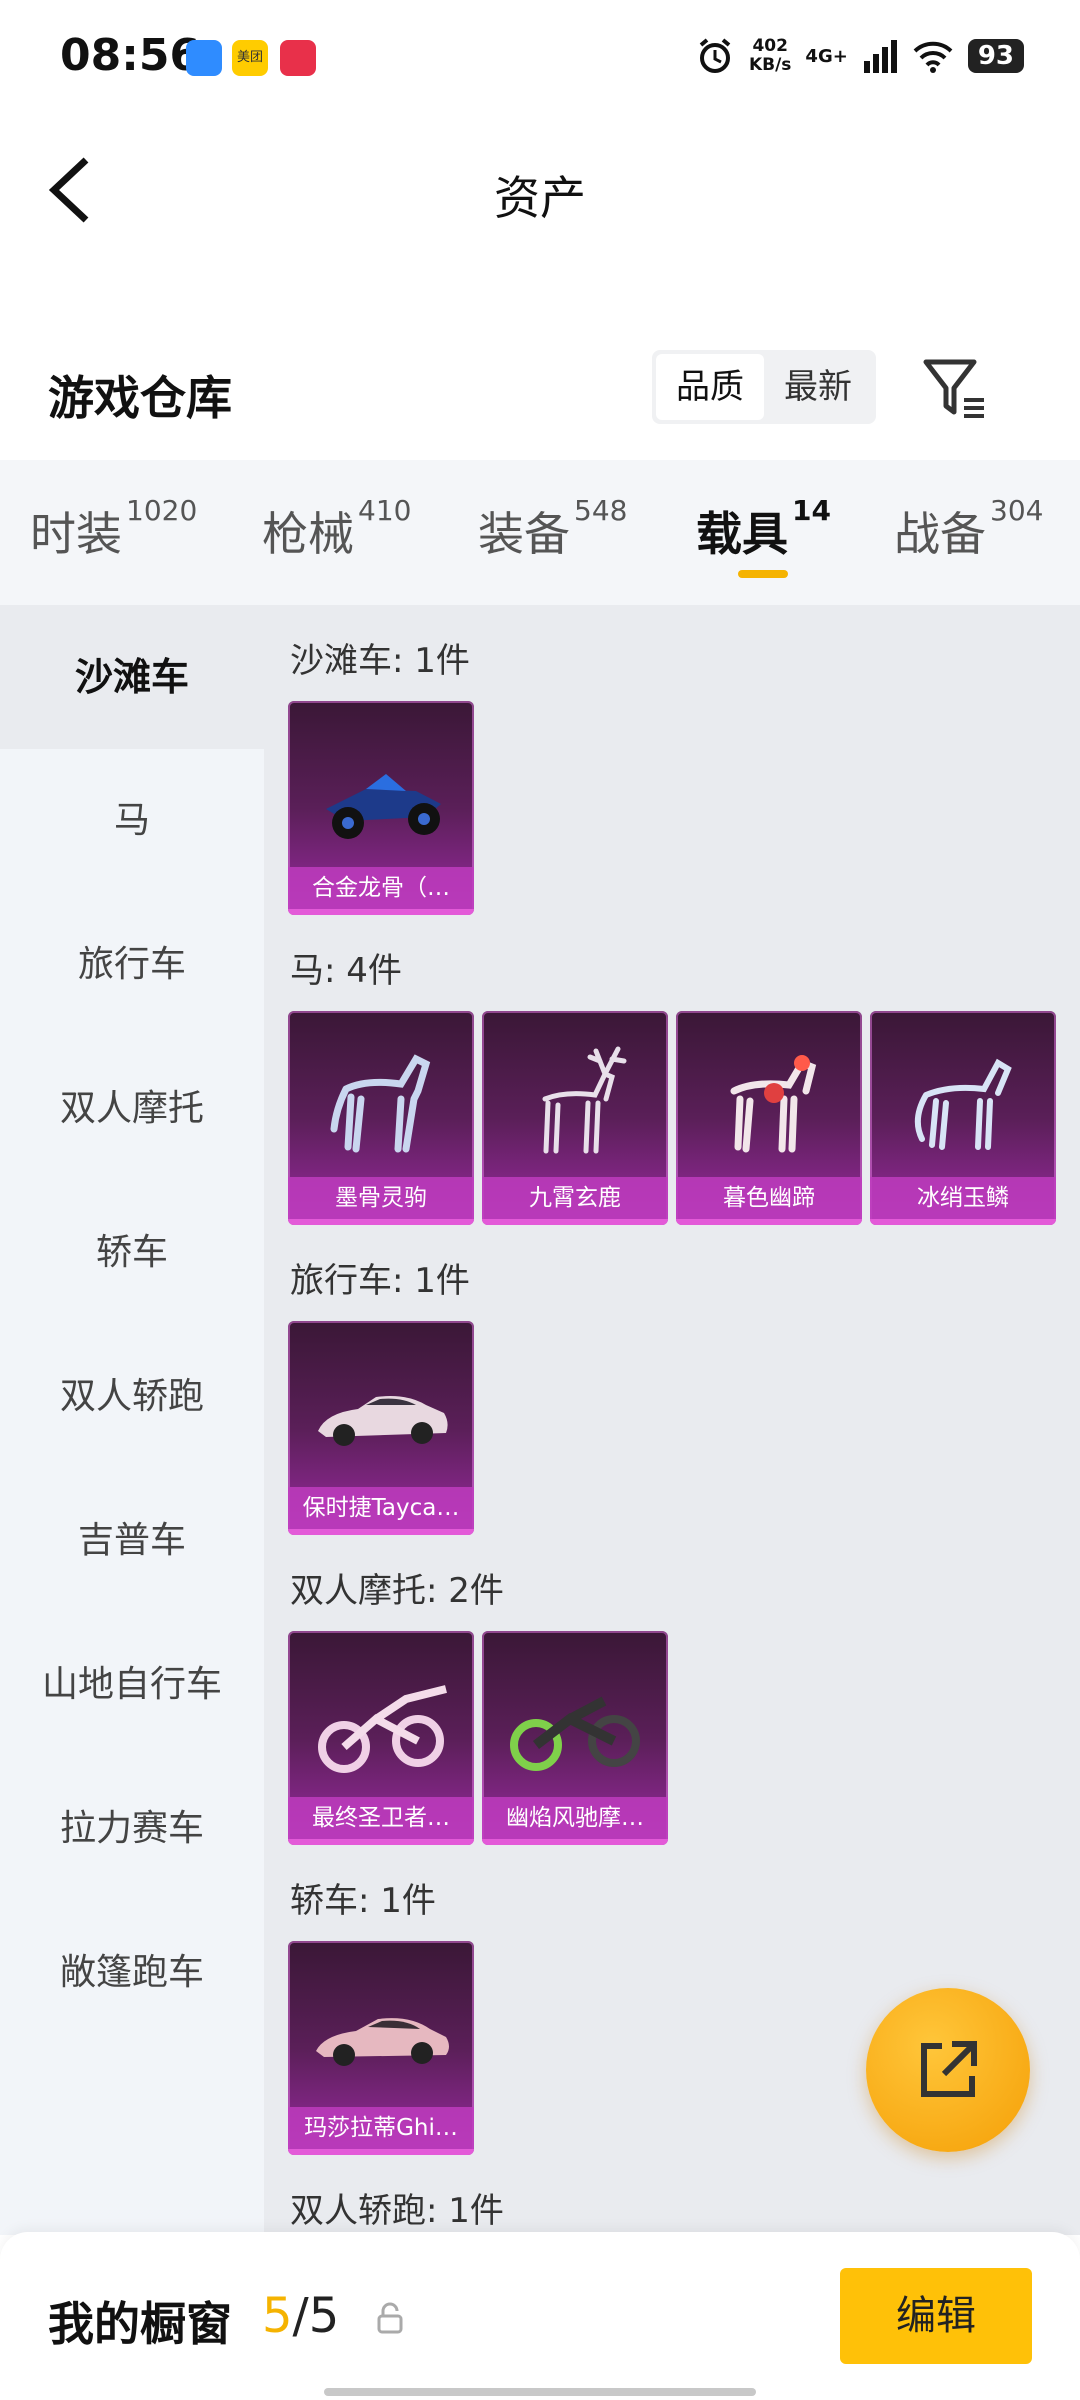  What do you see at coordinates (301, 2316) in the screenshot?
I see `showcase-count: 5/5` at bounding box center [301, 2316].